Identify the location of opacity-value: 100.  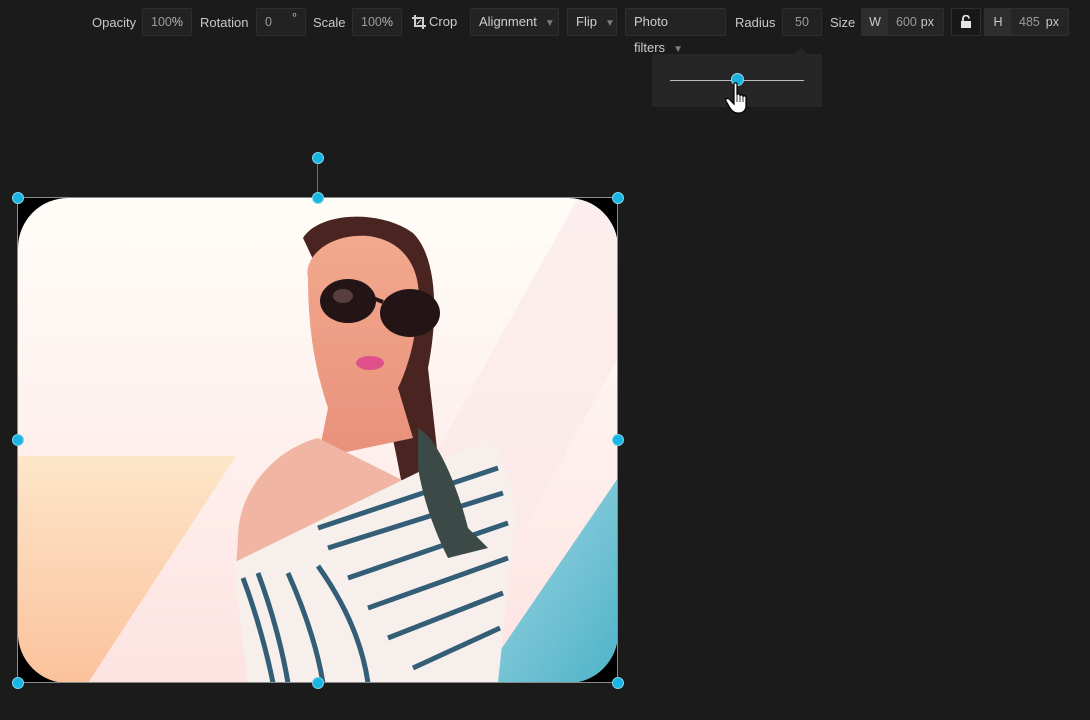
(161, 22).